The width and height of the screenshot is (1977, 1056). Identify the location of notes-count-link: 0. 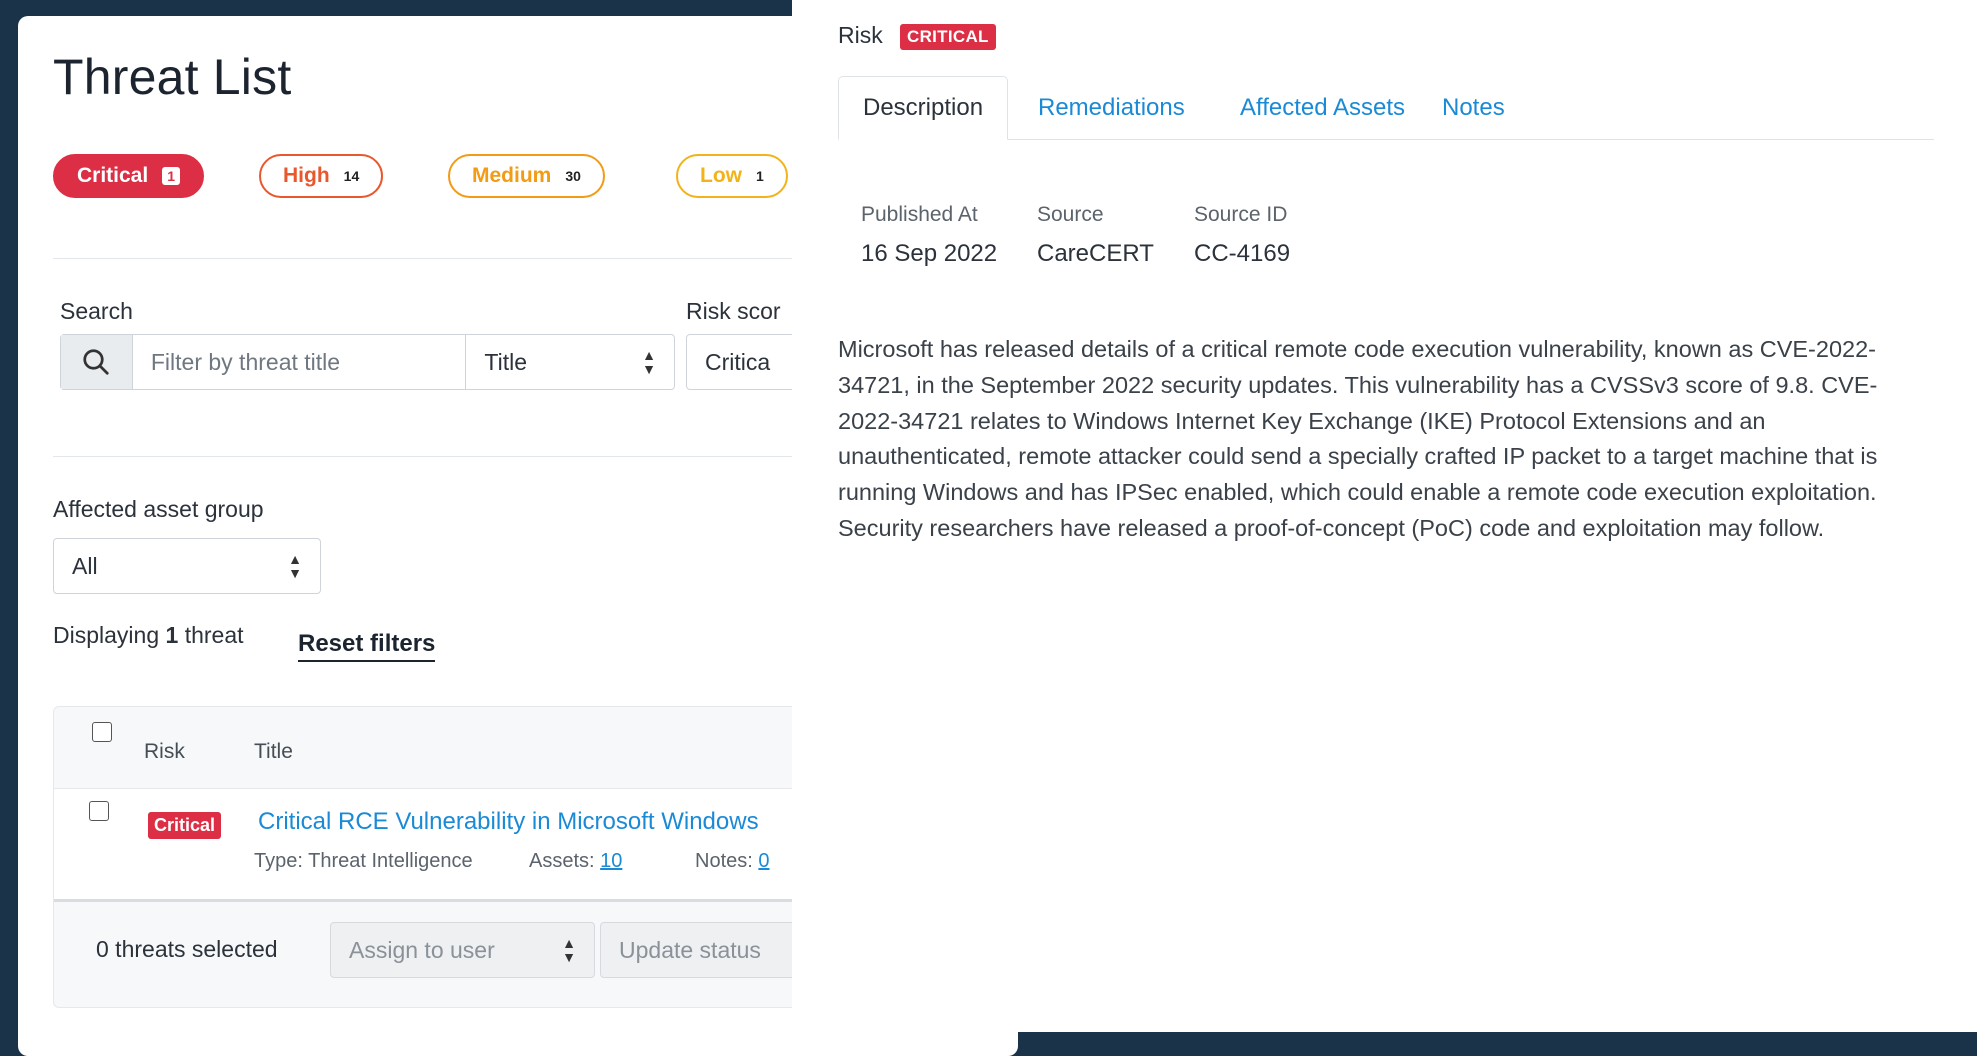
(763, 861).